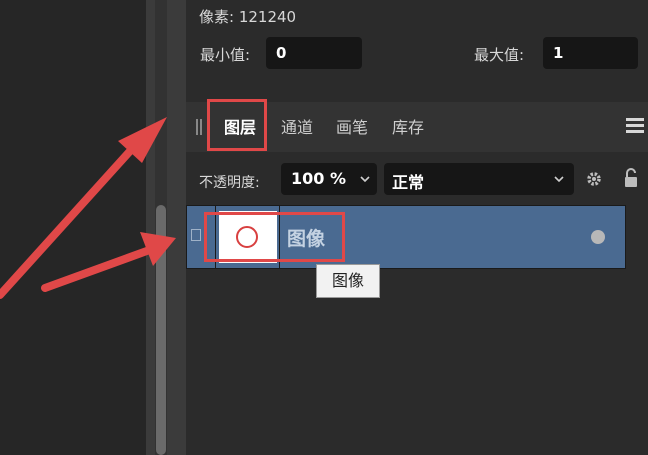 This screenshot has width=648, height=455. Describe the element at coordinates (72, 217) in the screenshot. I see `arrow-to-tab` at that location.